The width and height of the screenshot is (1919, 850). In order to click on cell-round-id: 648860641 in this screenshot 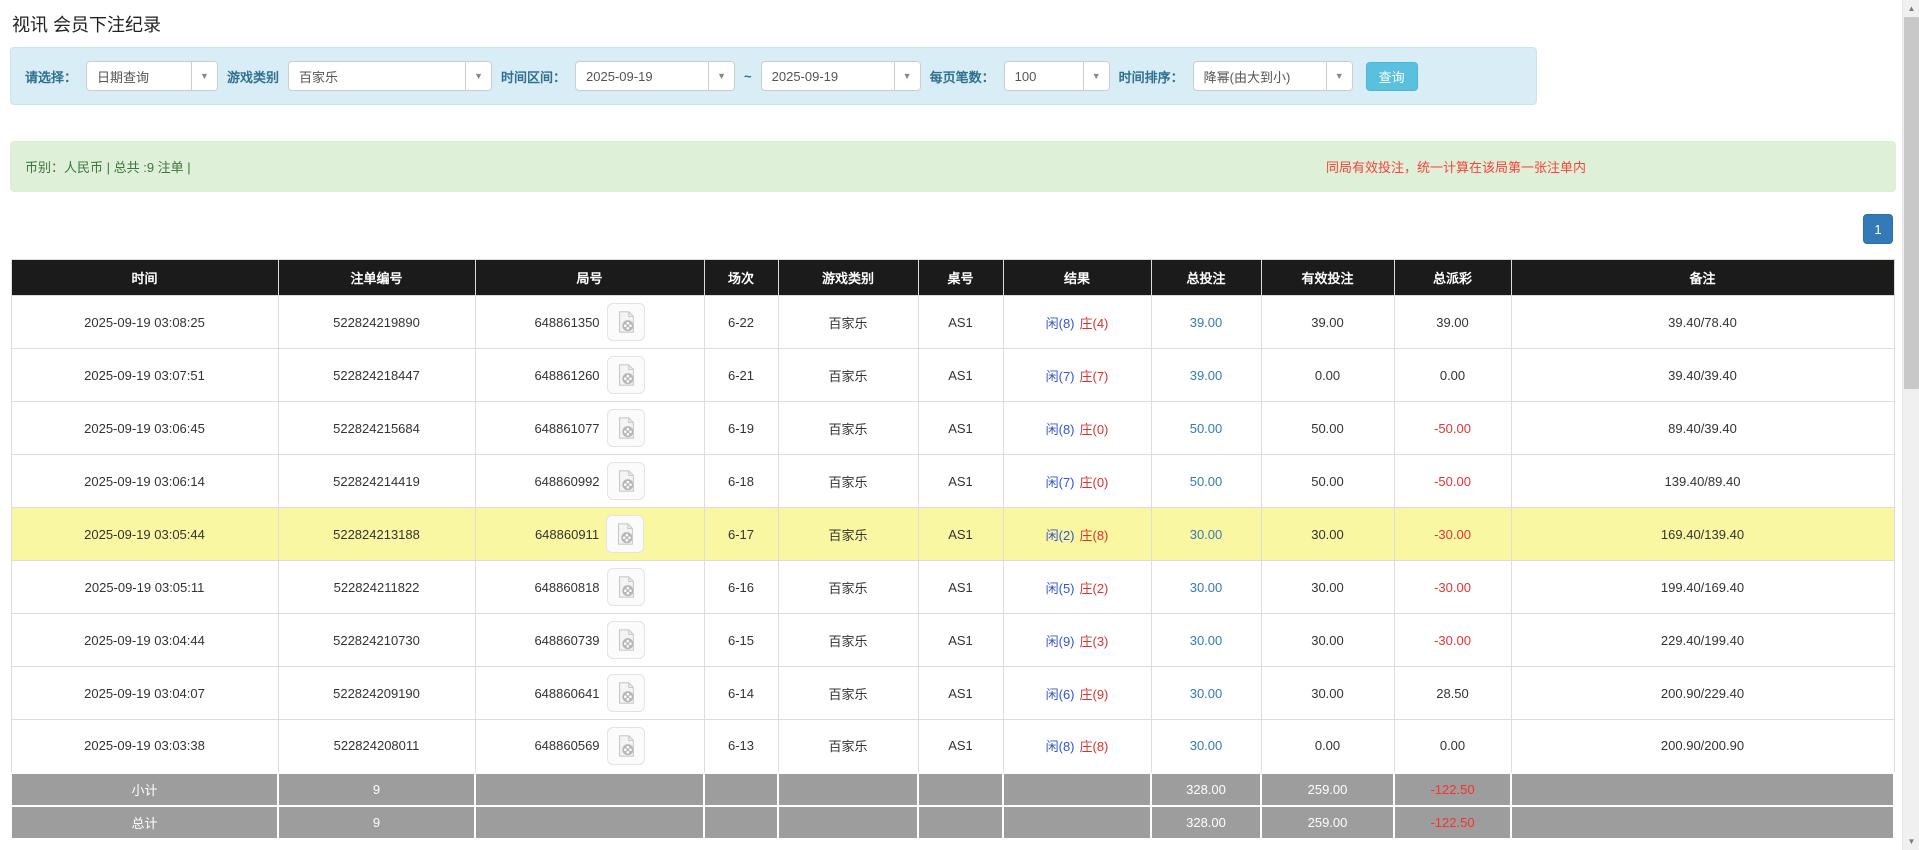, I will do `click(589, 693)`.